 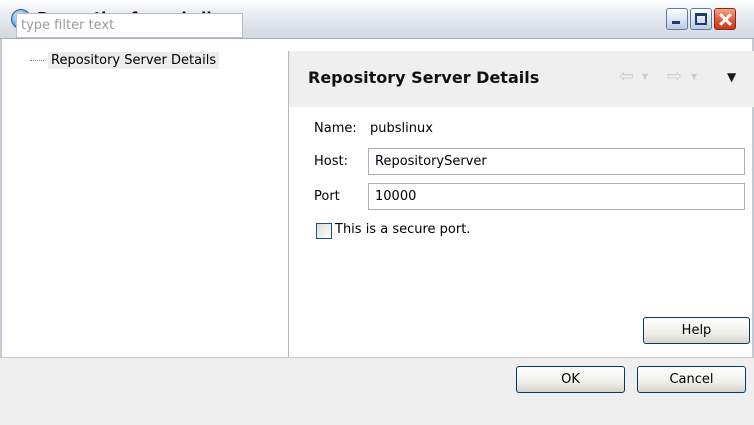 What do you see at coordinates (37, 60) in the screenshot?
I see `tree-connector-line` at bounding box center [37, 60].